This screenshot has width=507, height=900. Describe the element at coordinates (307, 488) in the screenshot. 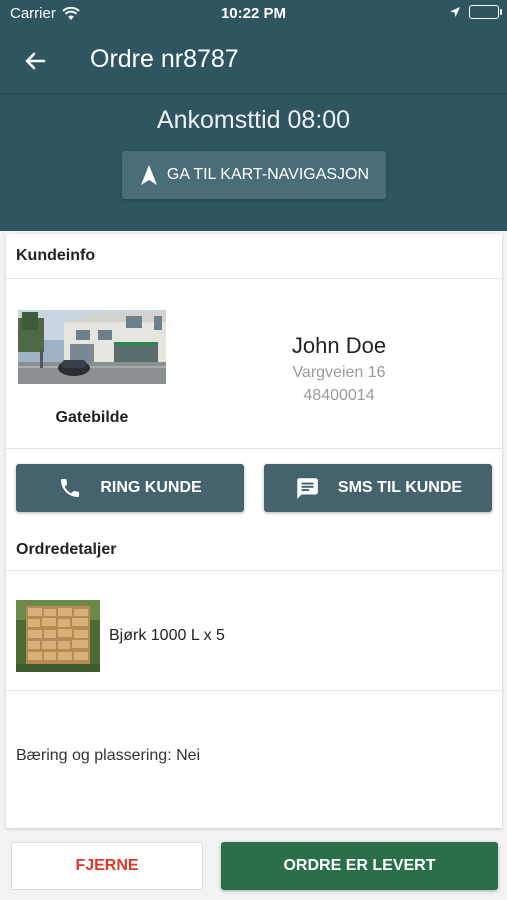

I see `message-icon` at that location.